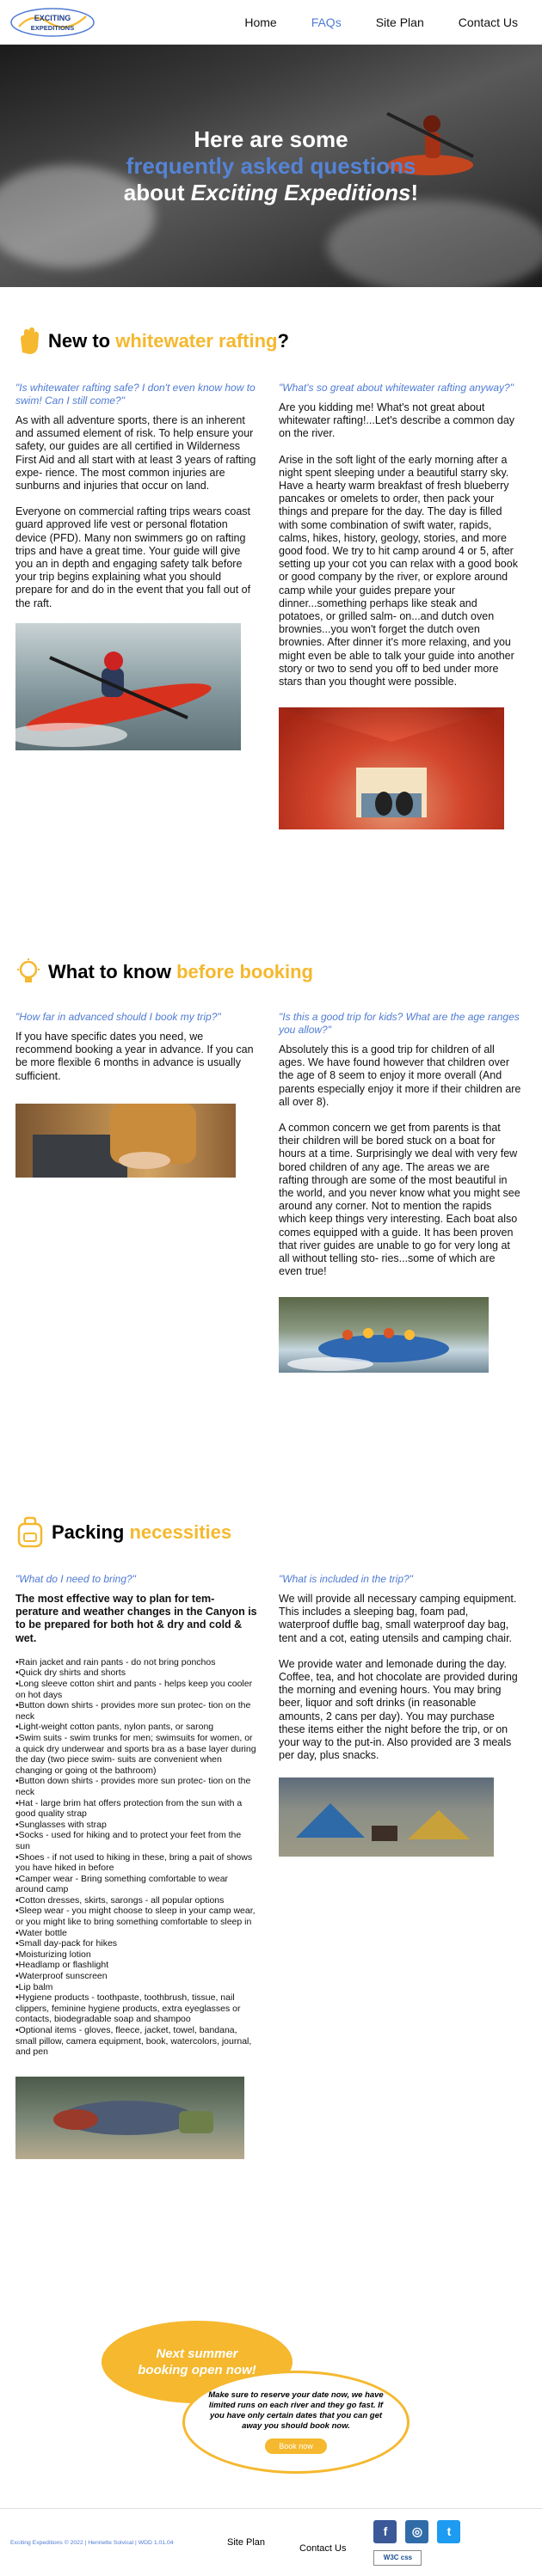  I want to click on rafting-title-accent: whitewater rafting, so click(196, 341).